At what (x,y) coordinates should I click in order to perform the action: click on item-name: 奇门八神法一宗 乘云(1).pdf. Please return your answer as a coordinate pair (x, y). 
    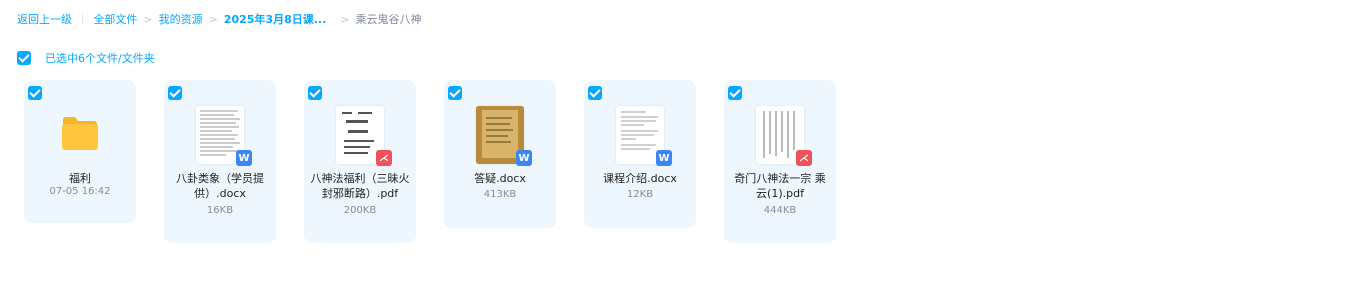
    Looking at the image, I should click on (780, 186).